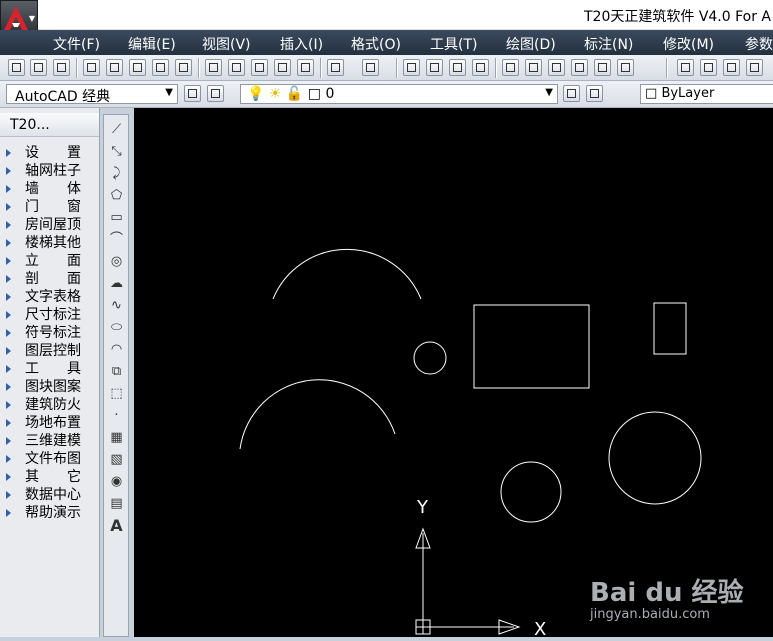  Describe the element at coordinates (116, 437) in the screenshot. I see `hatch-icon: ▦` at that location.